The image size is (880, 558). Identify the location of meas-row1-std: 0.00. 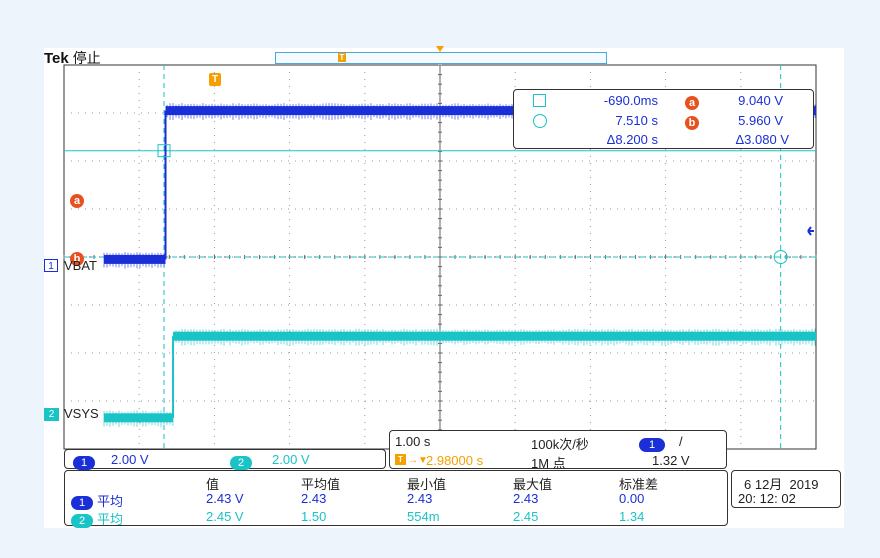
(632, 498).